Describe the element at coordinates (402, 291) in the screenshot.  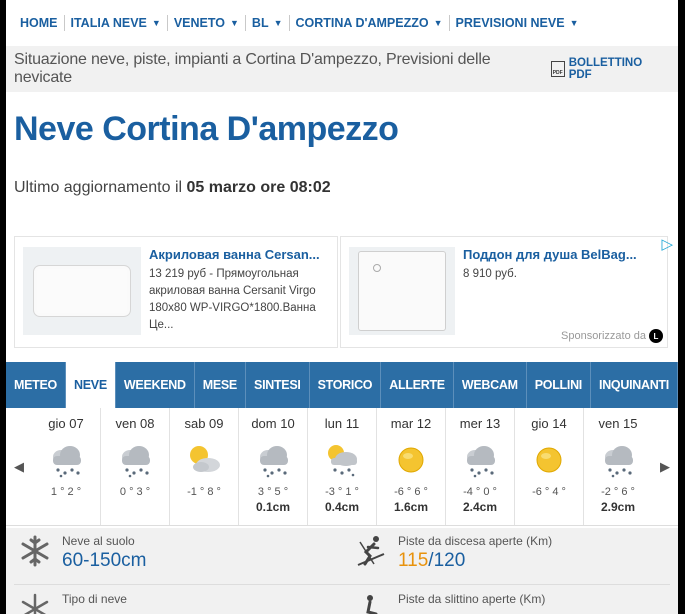
I see `ad-image-shower-tray` at that location.